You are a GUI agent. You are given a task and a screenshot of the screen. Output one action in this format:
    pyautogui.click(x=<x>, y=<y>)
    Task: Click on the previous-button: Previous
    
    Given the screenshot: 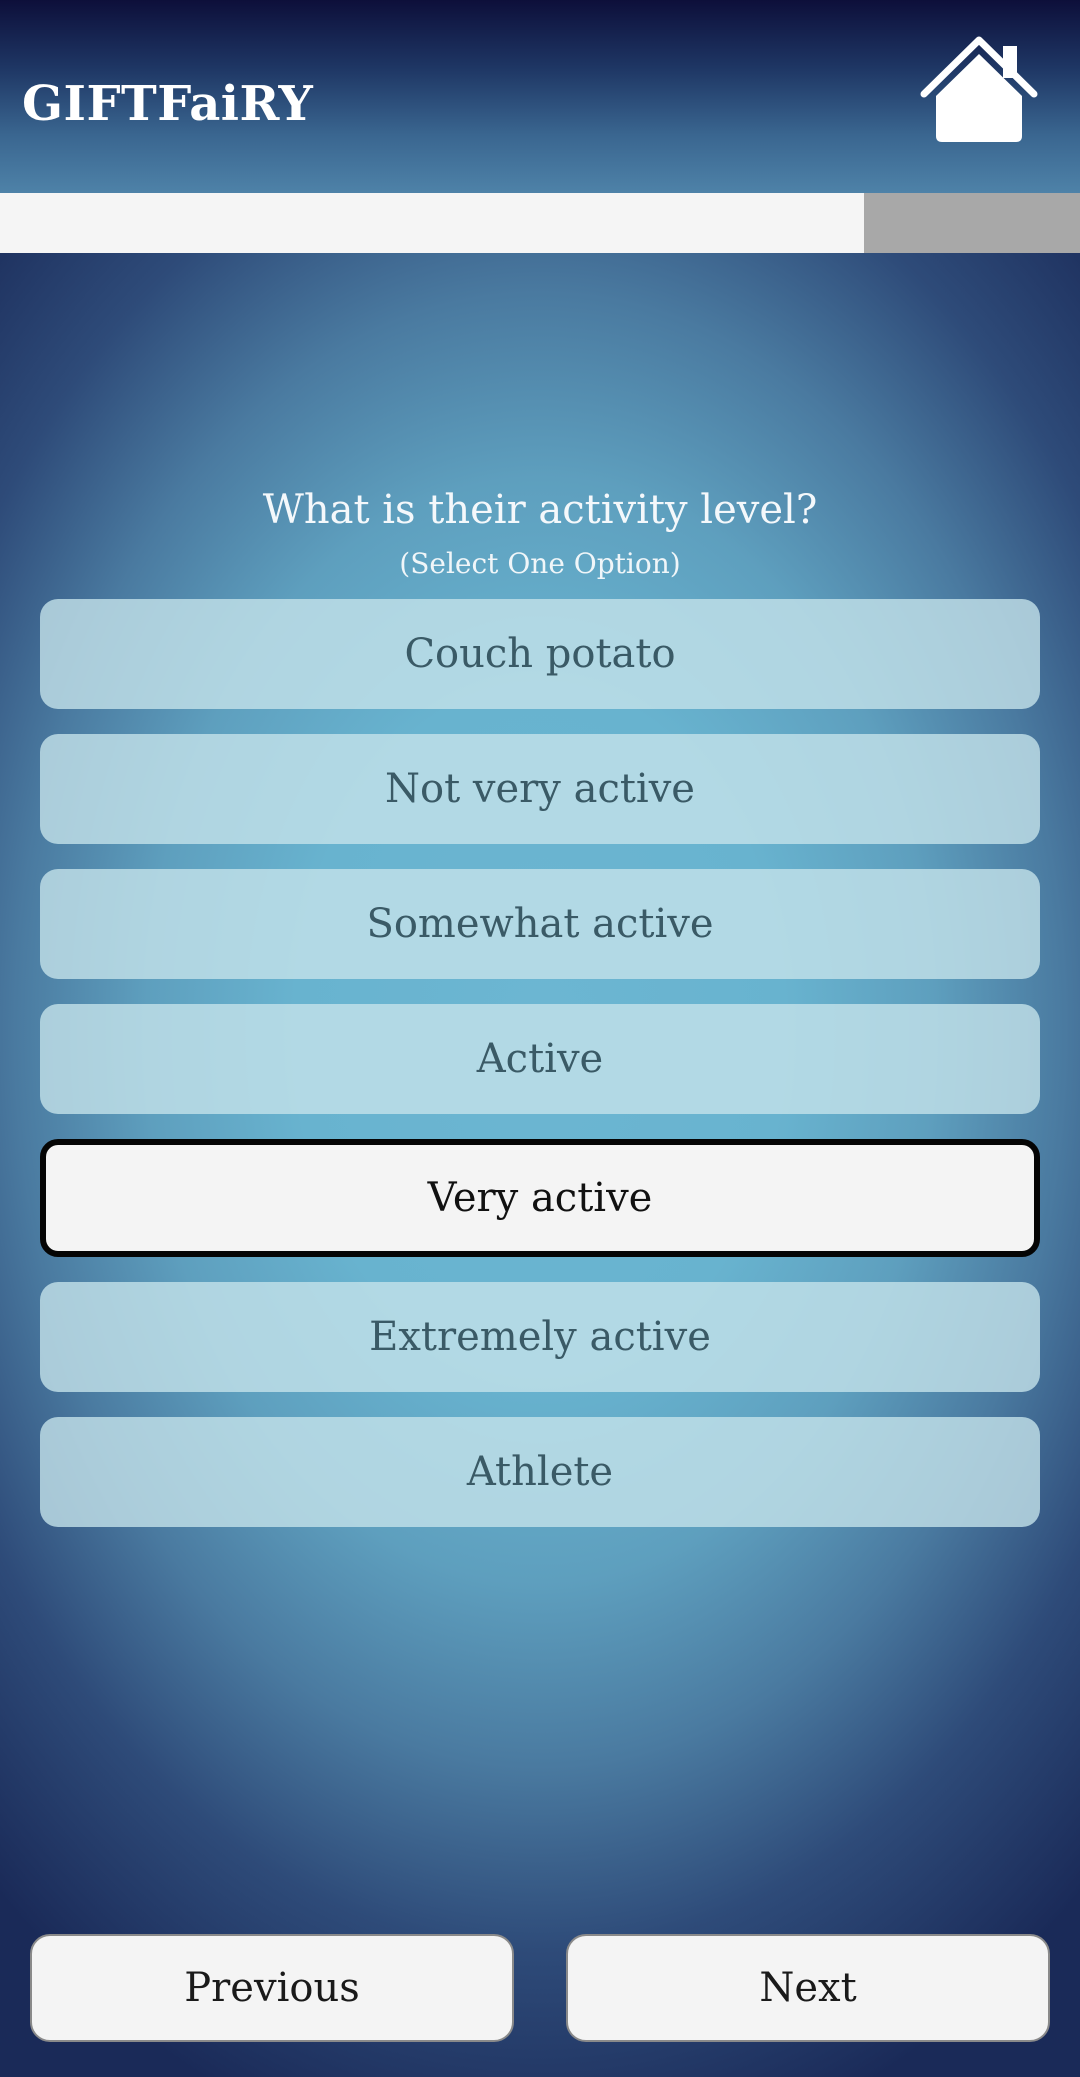 What is the action you would take?
    pyautogui.click(x=272, y=1988)
    